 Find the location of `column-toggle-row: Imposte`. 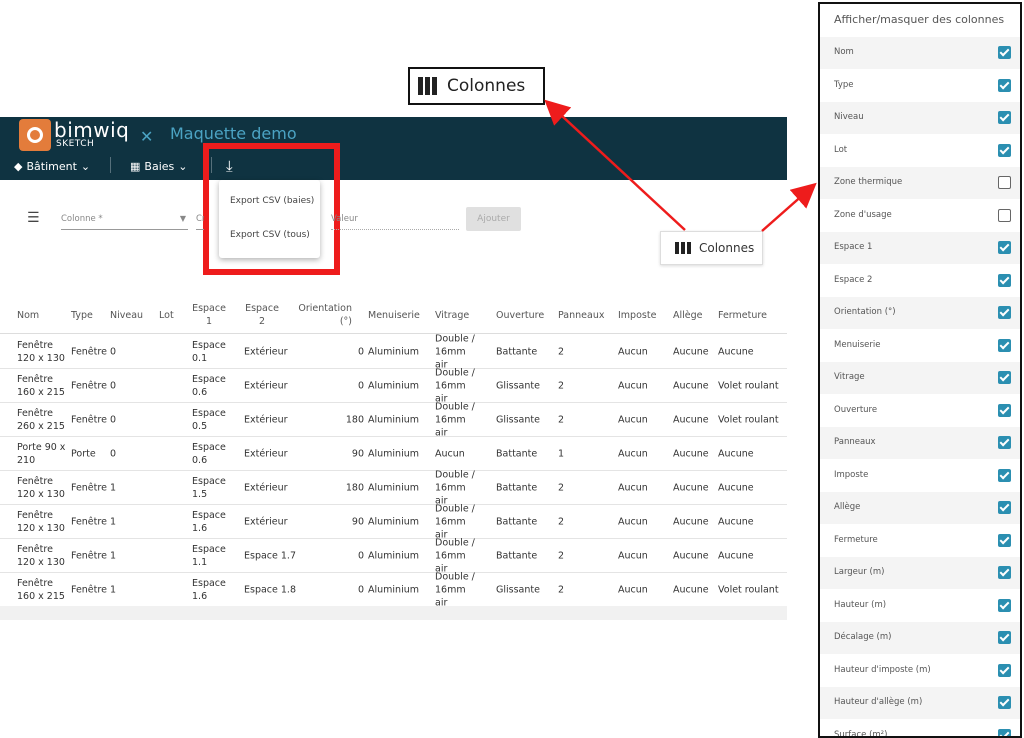

column-toggle-row: Imposte is located at coordinates (920, 476).